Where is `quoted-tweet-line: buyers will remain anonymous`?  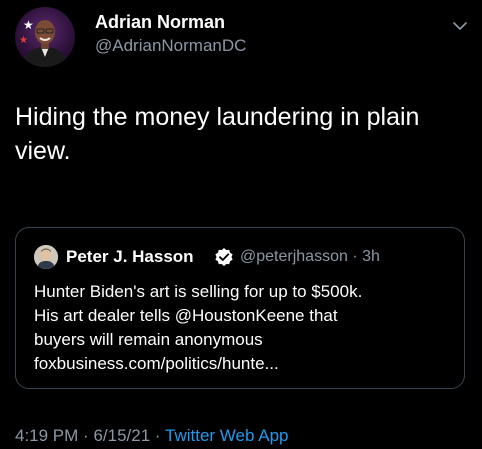 quoted-tweet-line: buyers will remain anonymous is located at coordinates (148, 339).